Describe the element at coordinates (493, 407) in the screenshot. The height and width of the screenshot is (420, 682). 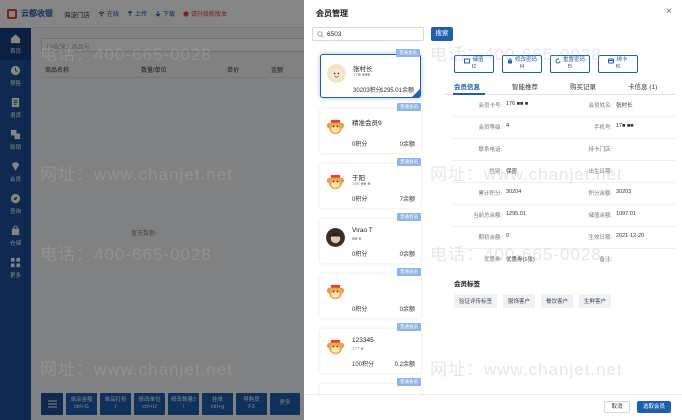
I see `dialog-footer: 取消 选取会员` at that location.